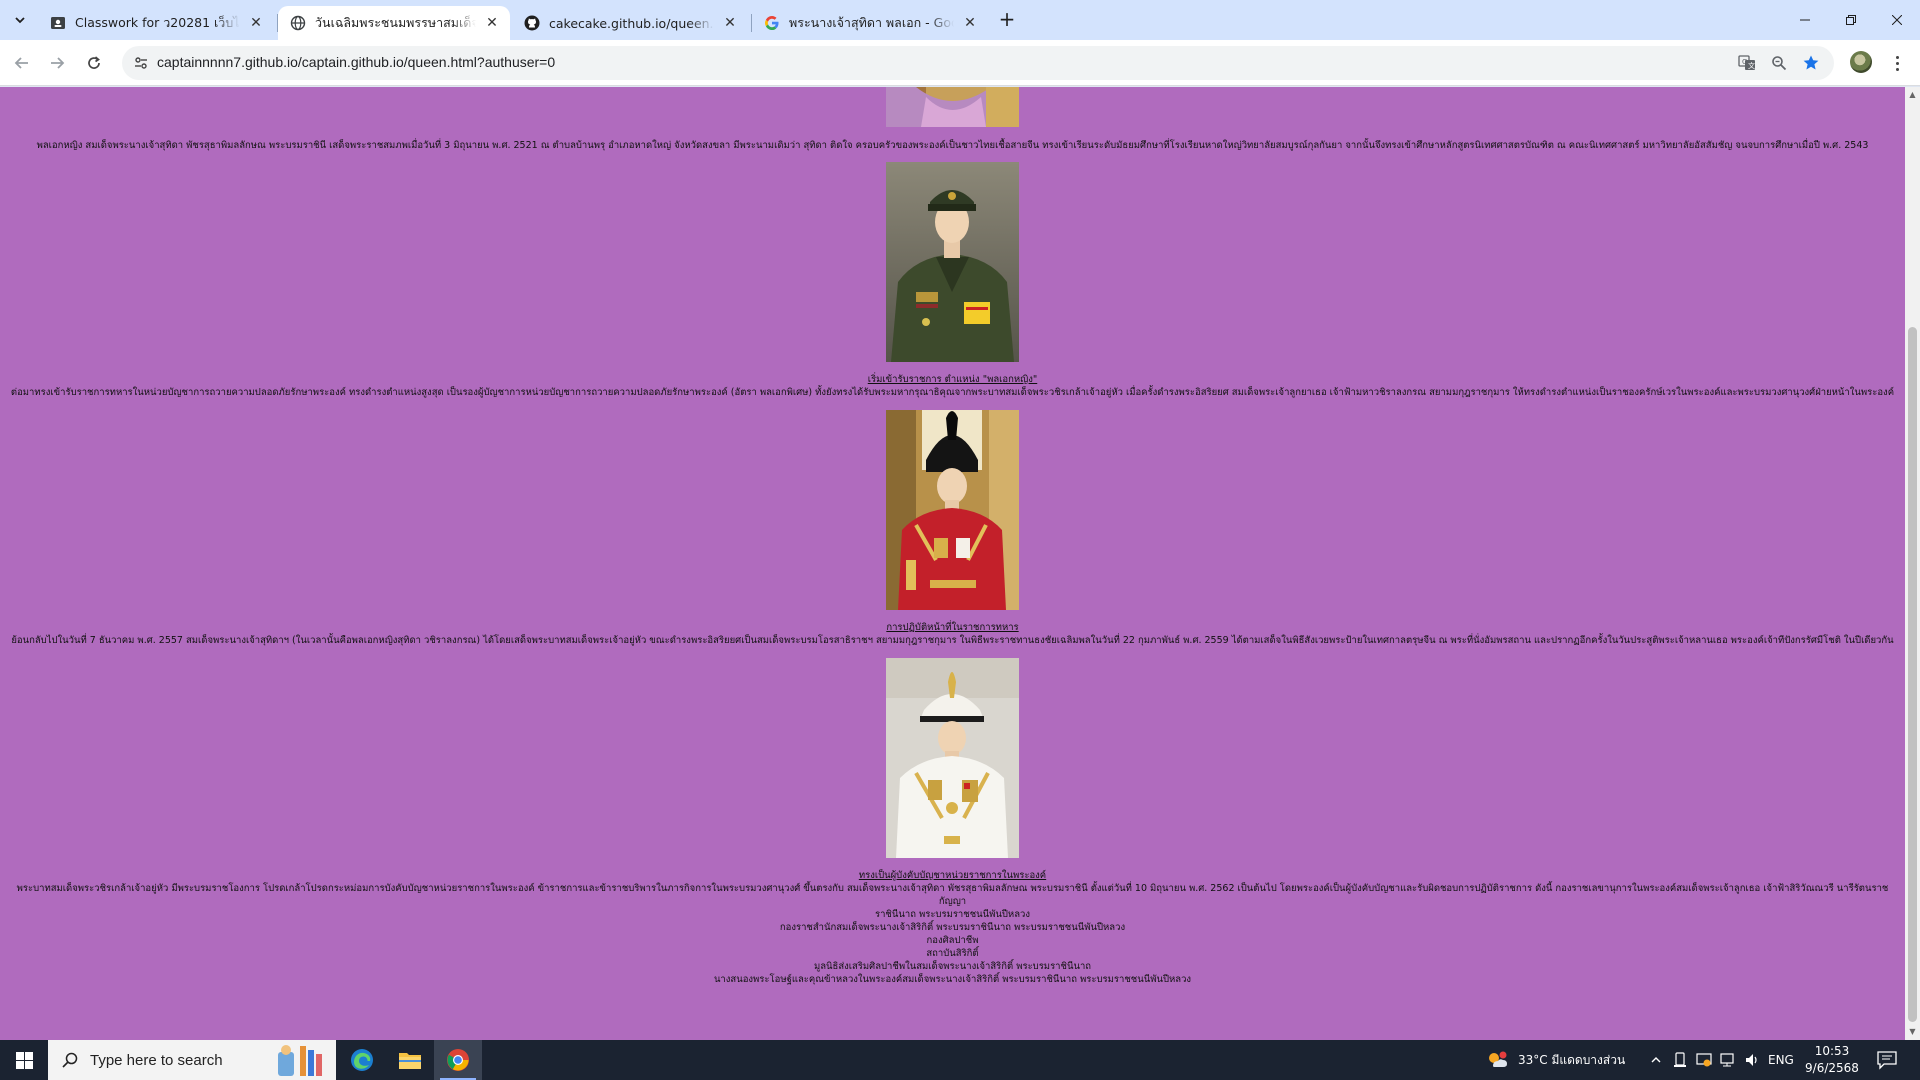 The height and width of the screenshot is (1080, 1920). I want to click on arrow-right-icon, so click(58, 63).